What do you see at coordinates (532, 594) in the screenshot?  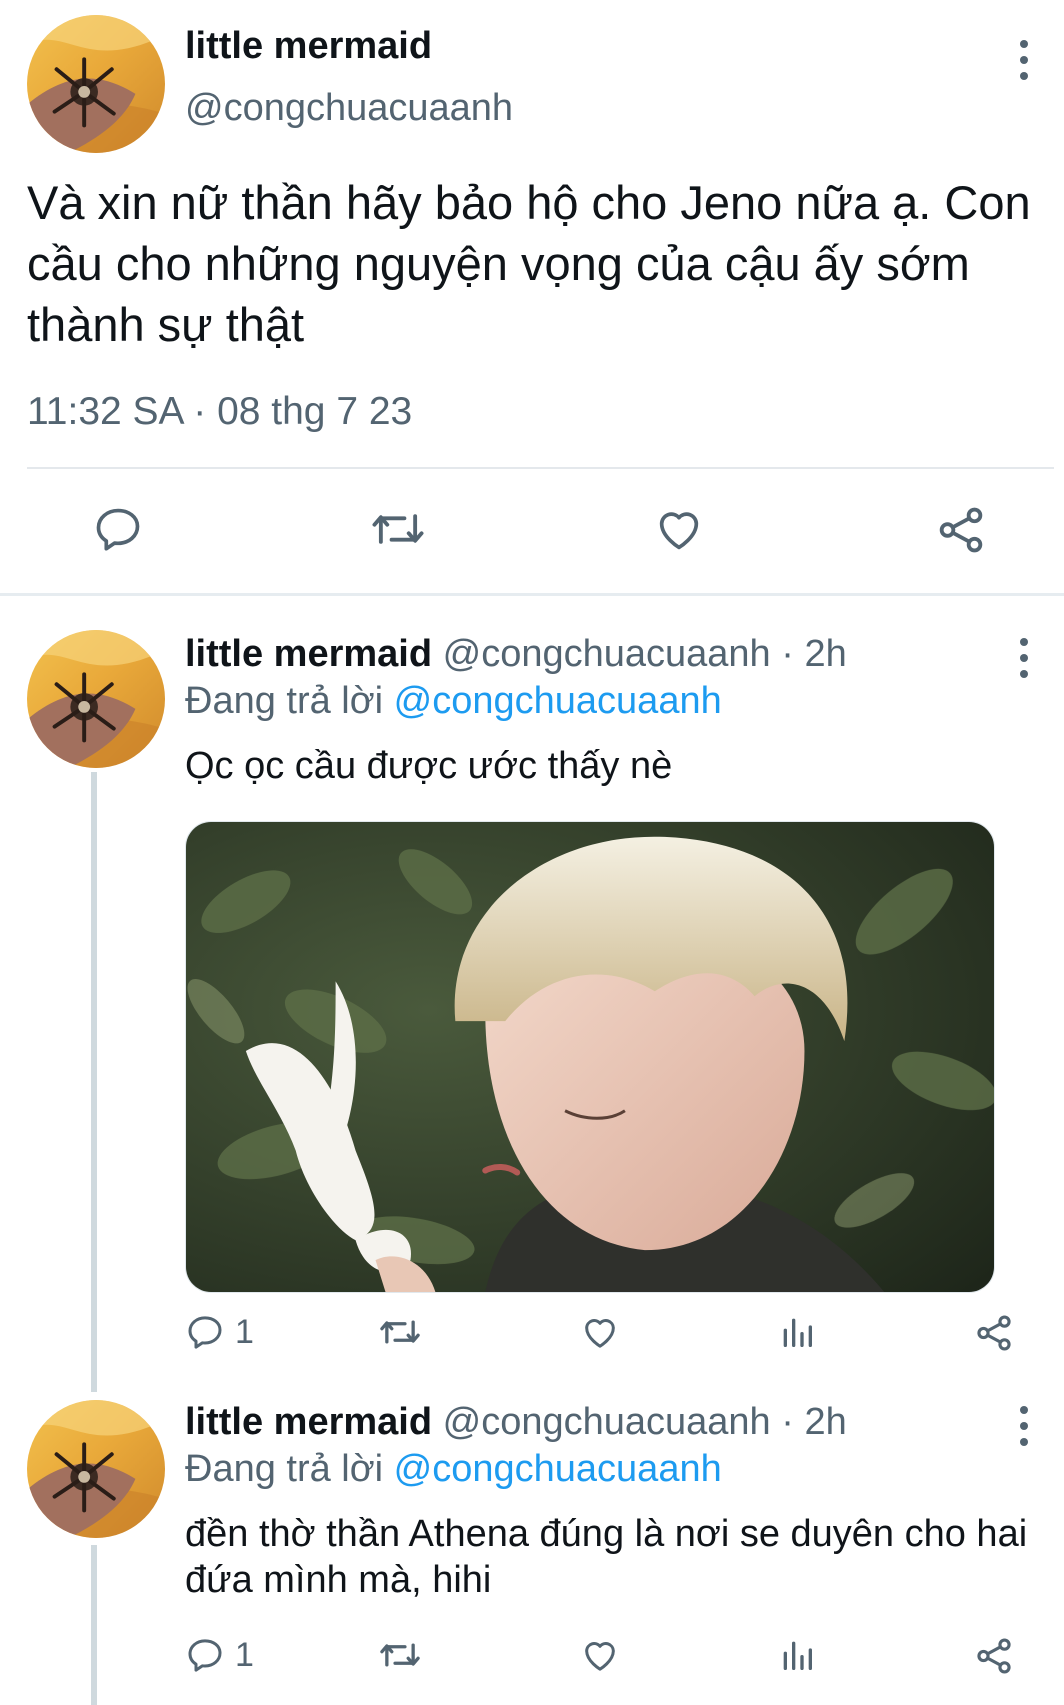 I see `section-divider` at bounding box center [532, 594].